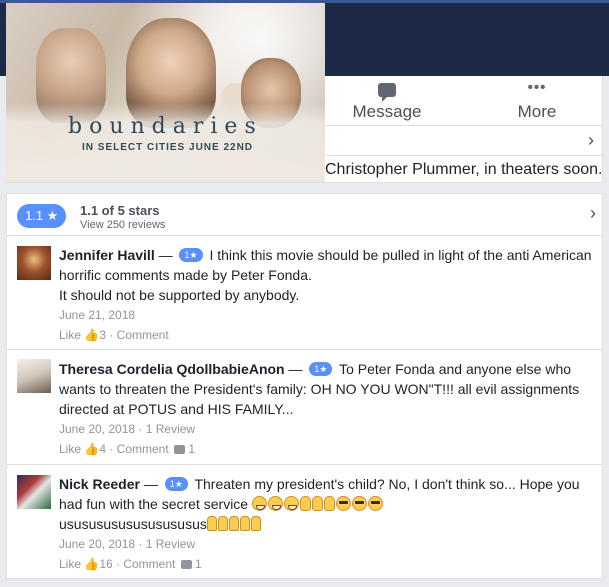 The image size is (609, 587). What do you see at coordinates (102, 335) in the screenshot?
I see `like-count: 3` at bounding box center [102, 335].